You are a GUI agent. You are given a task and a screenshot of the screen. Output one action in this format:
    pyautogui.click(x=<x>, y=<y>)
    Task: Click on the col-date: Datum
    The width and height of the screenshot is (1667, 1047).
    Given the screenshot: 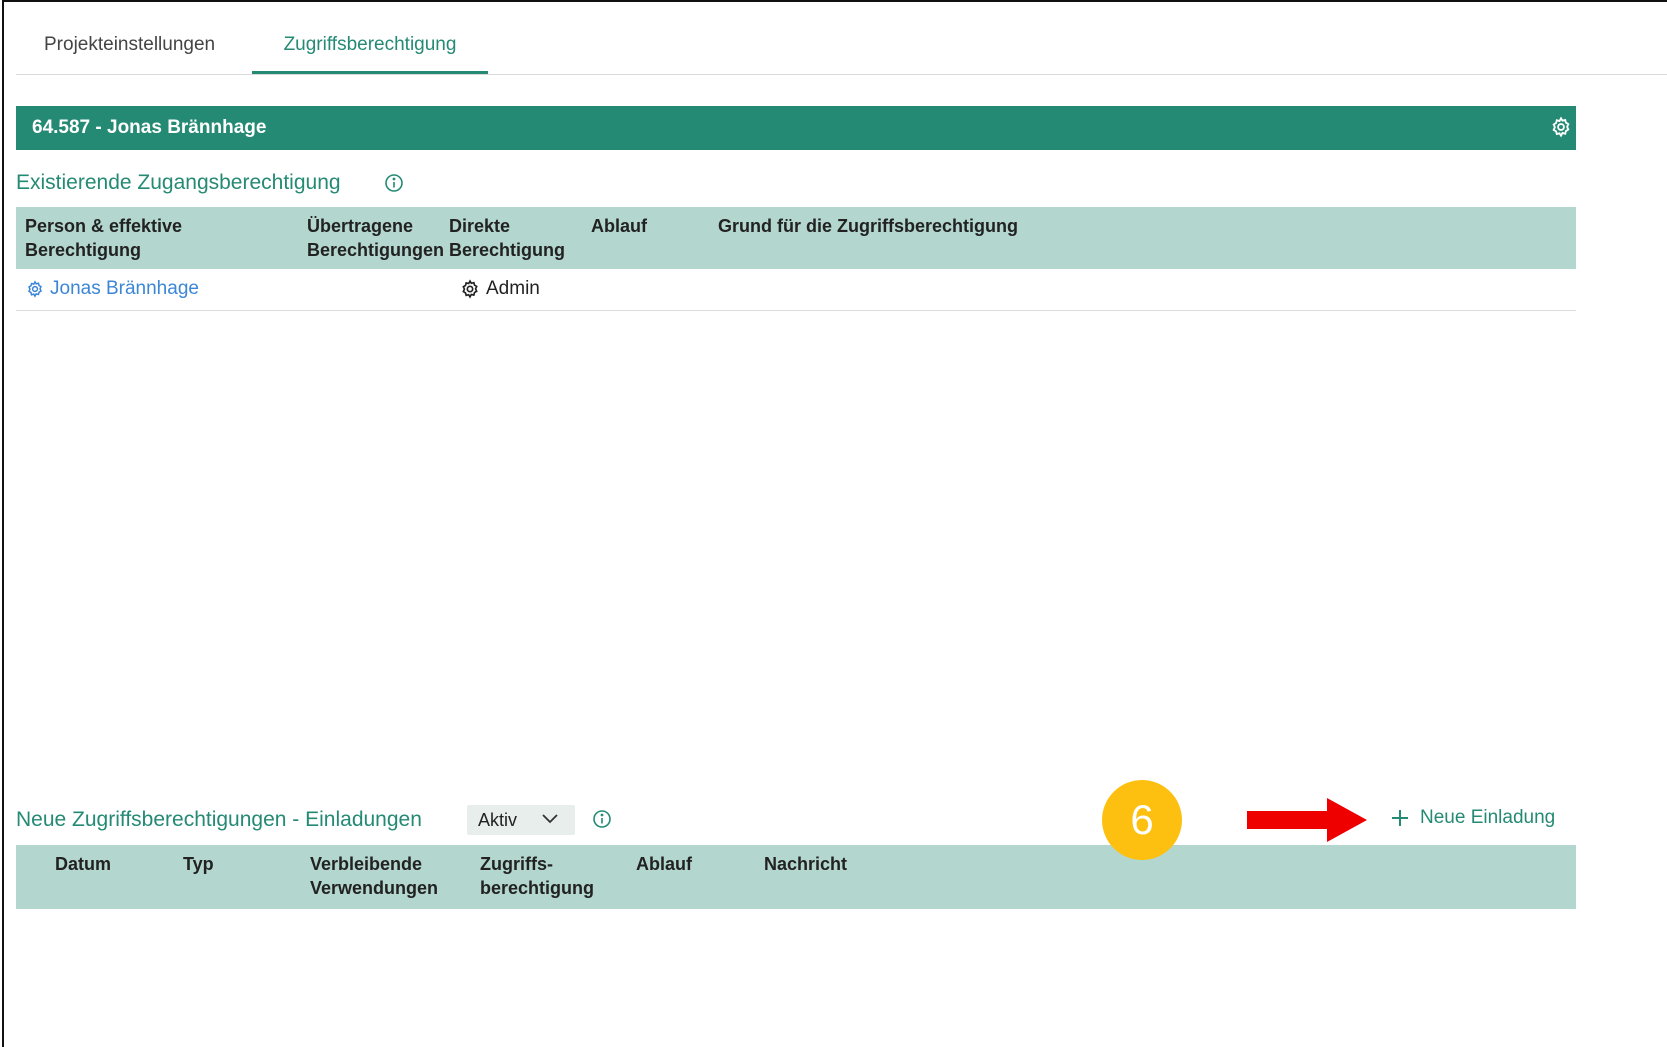 What is the action you would take?
    pyautogui.click(x=83, y=864)
    